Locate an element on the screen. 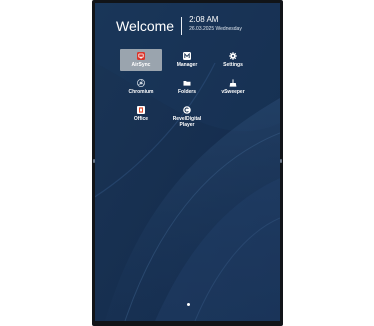  welcome-title: Welcome is located at coordinates (145, 26).